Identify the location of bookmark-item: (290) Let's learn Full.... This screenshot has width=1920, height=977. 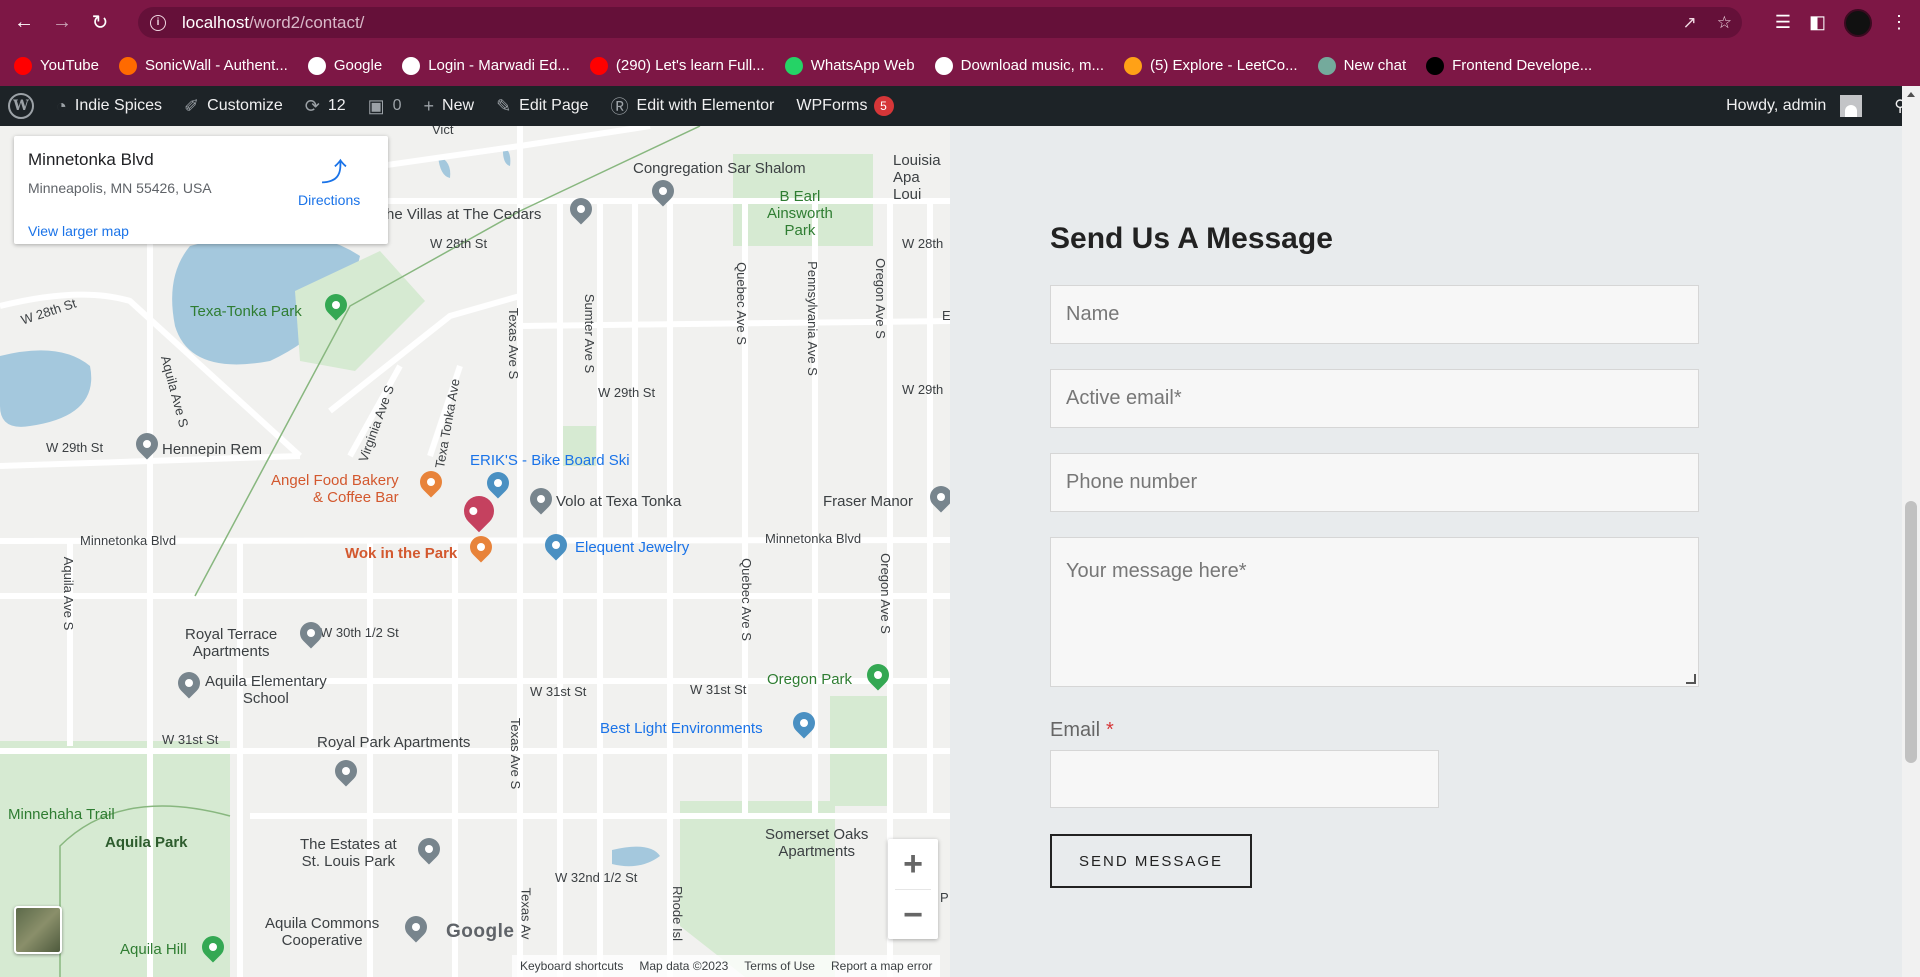
(677, 65).